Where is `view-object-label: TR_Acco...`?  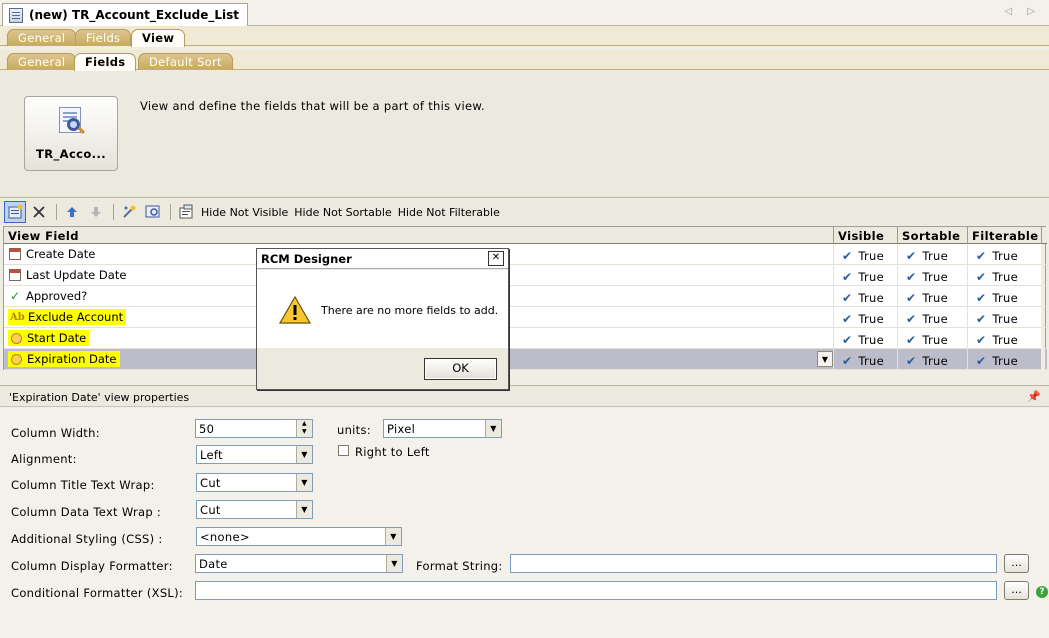 view-object-label: TR_Acco... is located at coordinates (71, 154).